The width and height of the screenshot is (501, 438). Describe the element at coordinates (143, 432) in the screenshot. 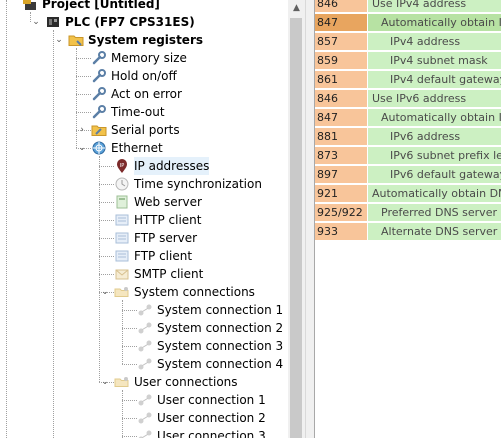

I see `tree-node-user-connection-3: User connection 3` at that location.